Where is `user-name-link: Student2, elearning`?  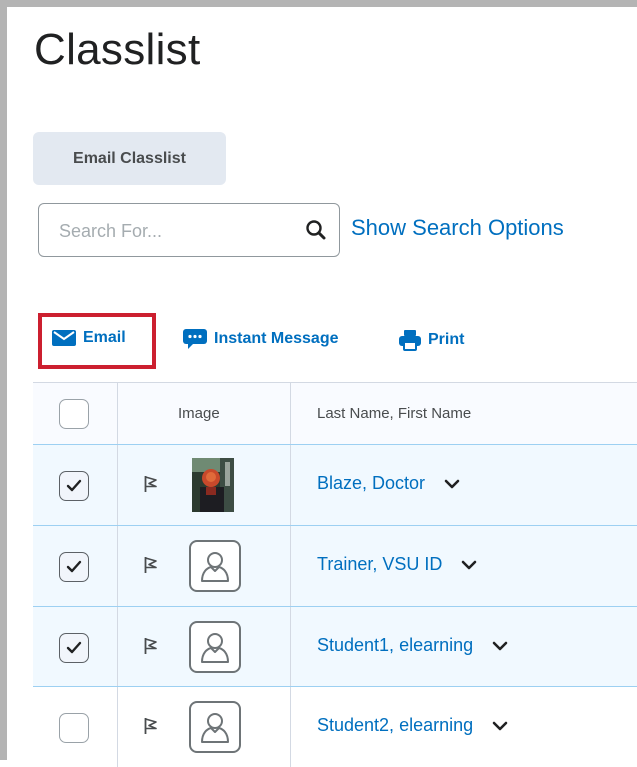
user-name-link: Student2, elearning is located at coordinates (412, 725).